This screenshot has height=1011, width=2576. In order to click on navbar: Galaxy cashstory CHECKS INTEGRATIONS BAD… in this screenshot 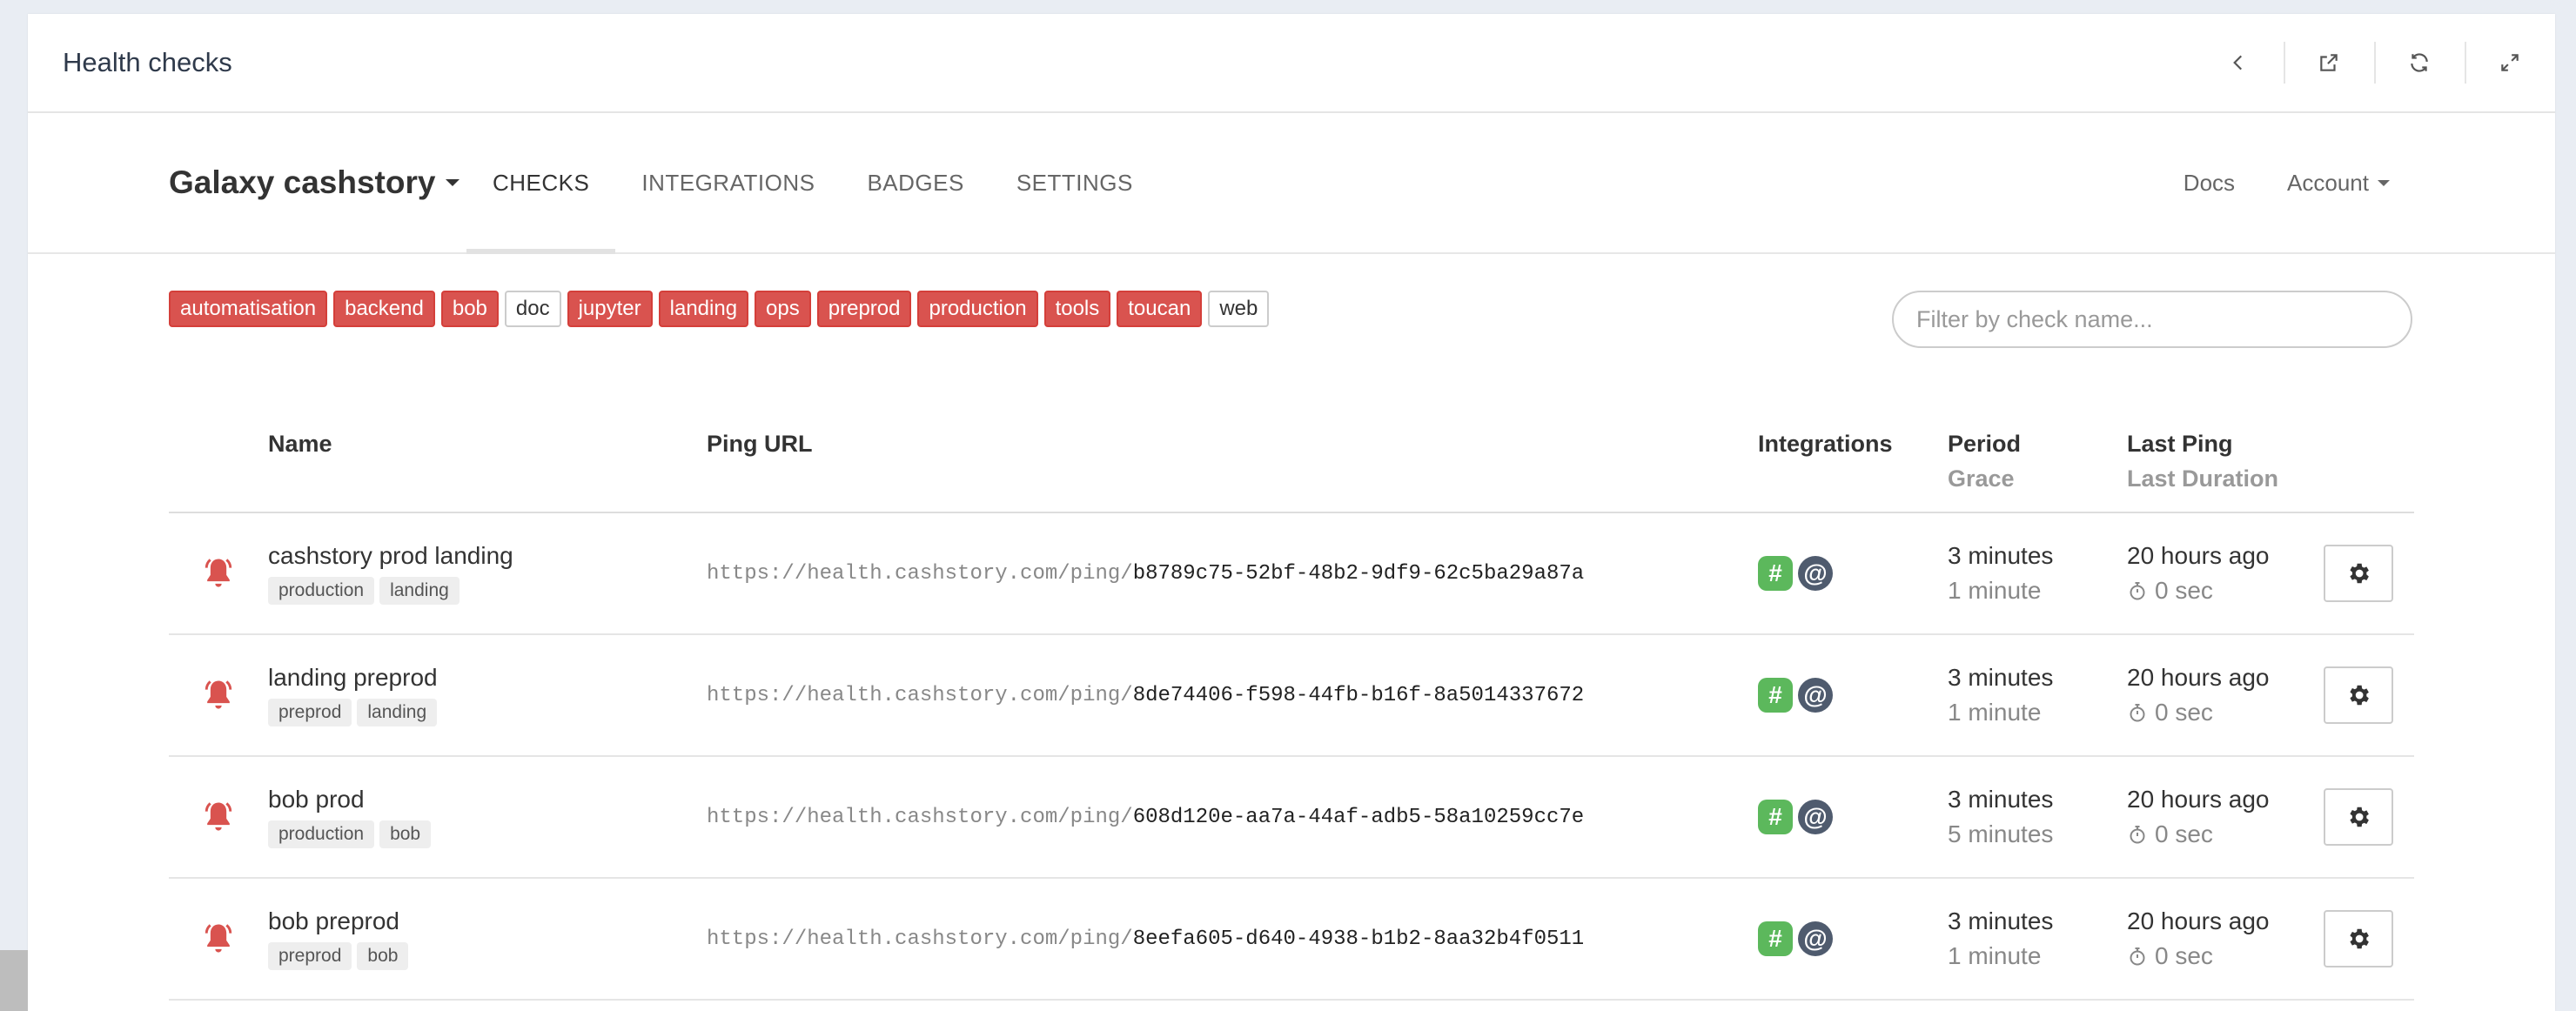, I will do `click(1291, 183)`.